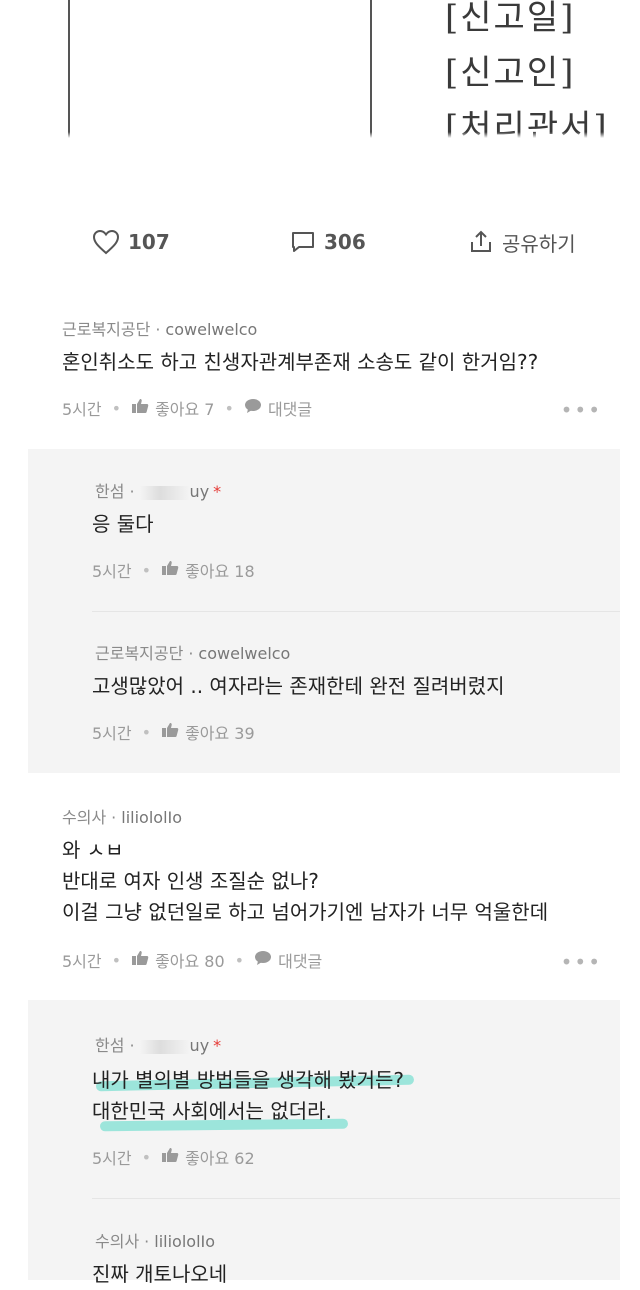 The image size is (640, 1290). What do you see at coordinates (539, 243) in the screenshot?
I see `share-label: 공유하기` at bounding box center [539, 243].